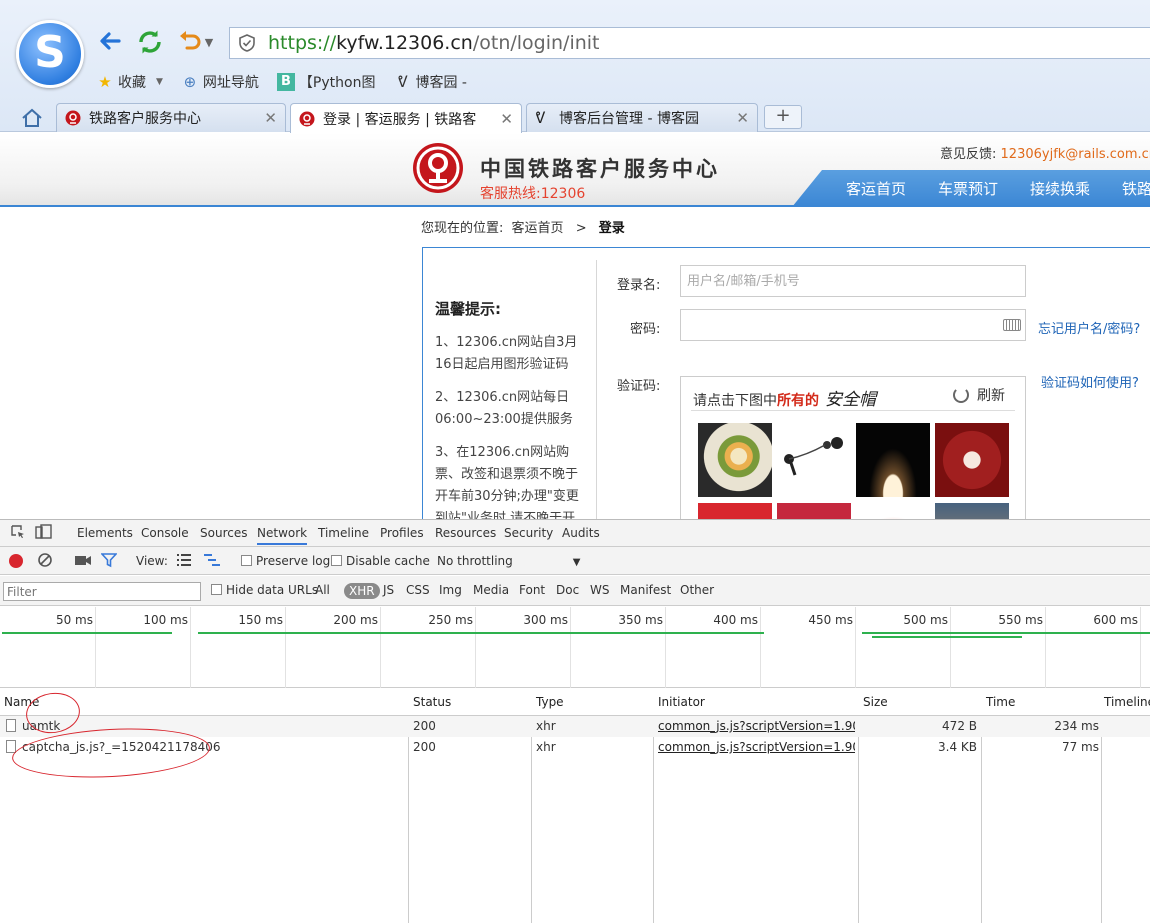  What do you see at coordinates (109, 561) in the screenshot?
I see `filter-icon` at bounding box center [109, 561].